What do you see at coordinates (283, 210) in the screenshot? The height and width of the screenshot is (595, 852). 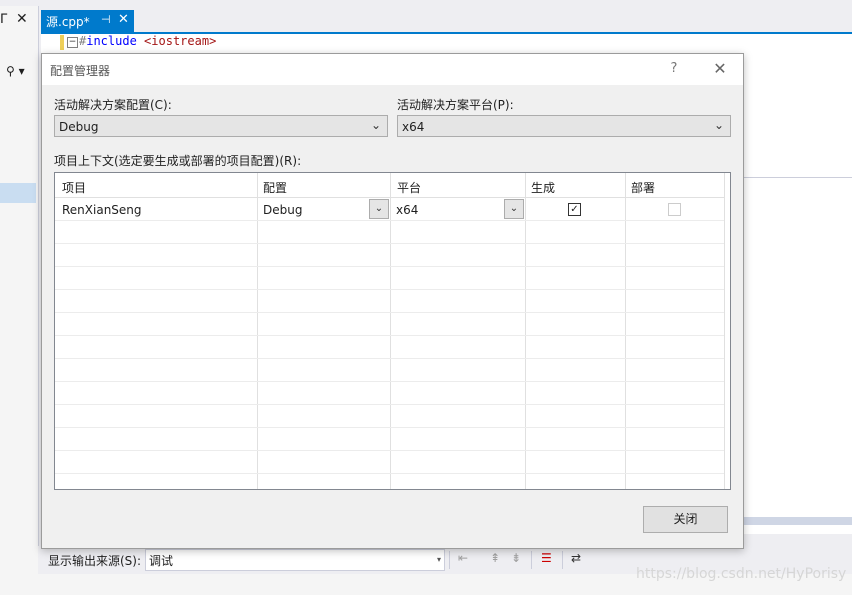 I see `config-cell-value: Debug` at bounding box center [283, 210].